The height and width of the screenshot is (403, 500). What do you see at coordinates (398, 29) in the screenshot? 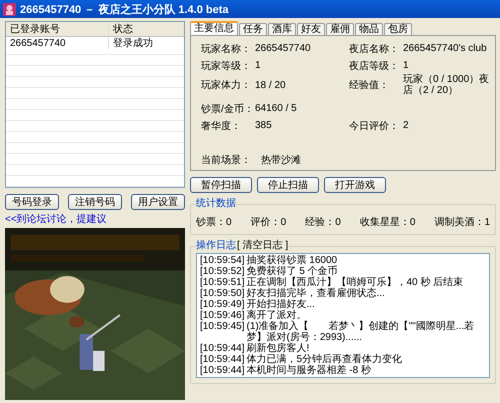
I see `tab: 包房` at bounding box center [398, 29].